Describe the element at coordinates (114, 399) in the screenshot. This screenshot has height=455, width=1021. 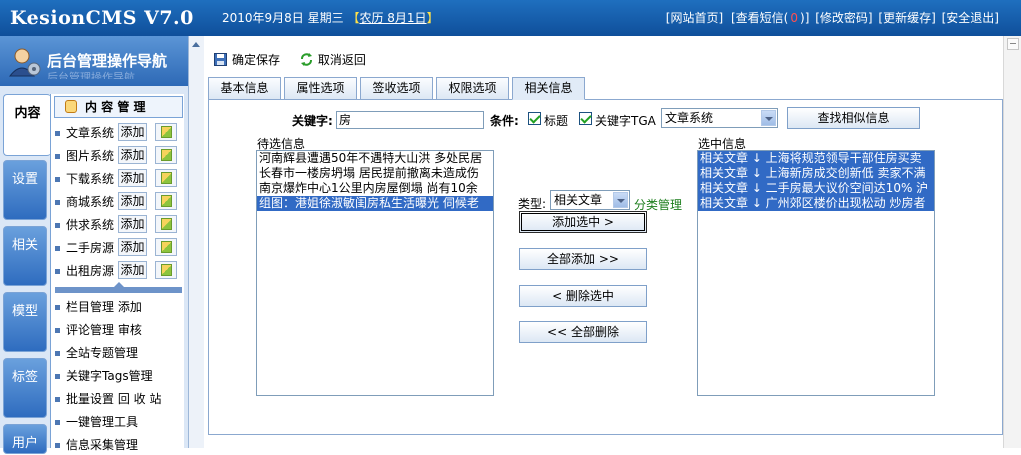
I see `menu-item-label: 批量设置 回 收 站` at that location.